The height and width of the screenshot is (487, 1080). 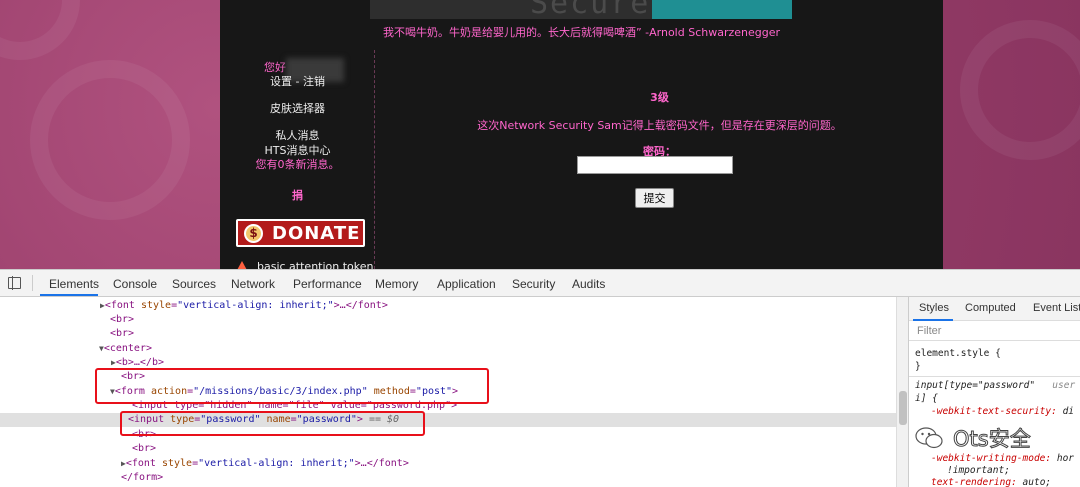 What do you see at coordinates (448, 349) in the screenshot?
I see `dom-node-center: ▼<center>` at bounding box center [448, 349].